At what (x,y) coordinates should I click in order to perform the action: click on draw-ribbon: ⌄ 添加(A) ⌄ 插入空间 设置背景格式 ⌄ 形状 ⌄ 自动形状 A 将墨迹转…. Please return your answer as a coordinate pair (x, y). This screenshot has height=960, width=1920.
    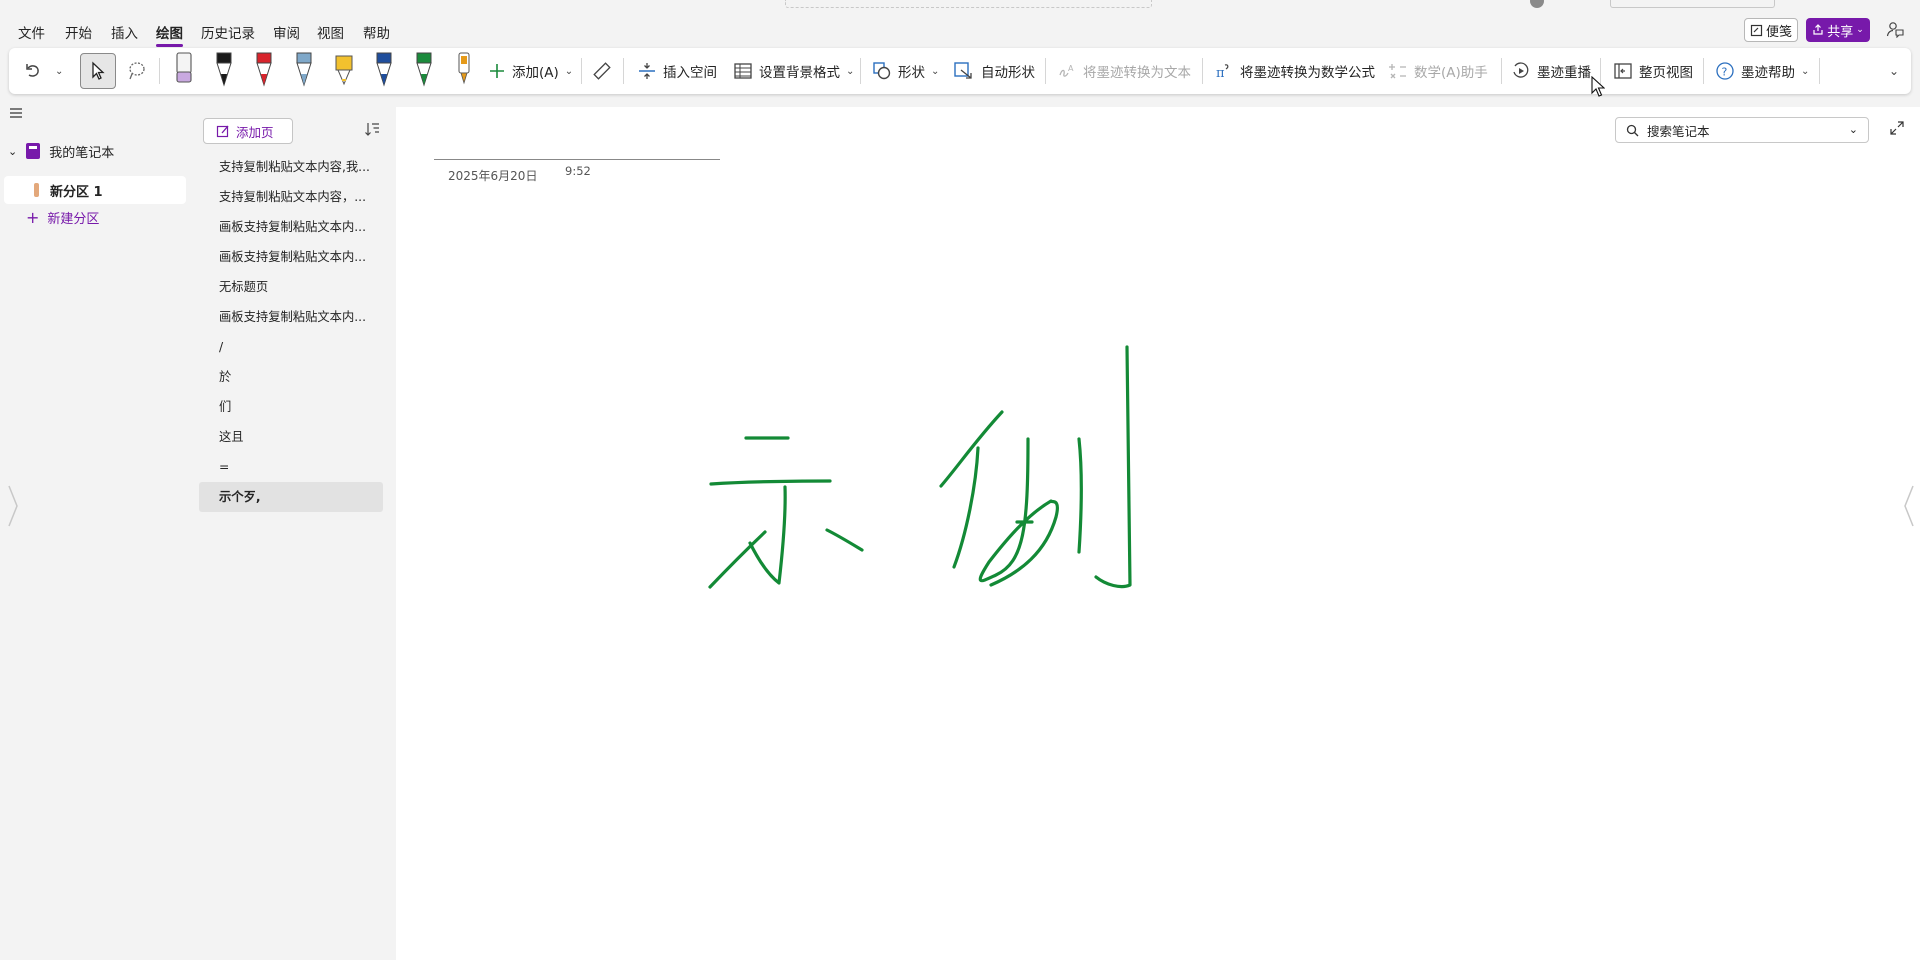
    Looking at the image, I should click on (960, 71).